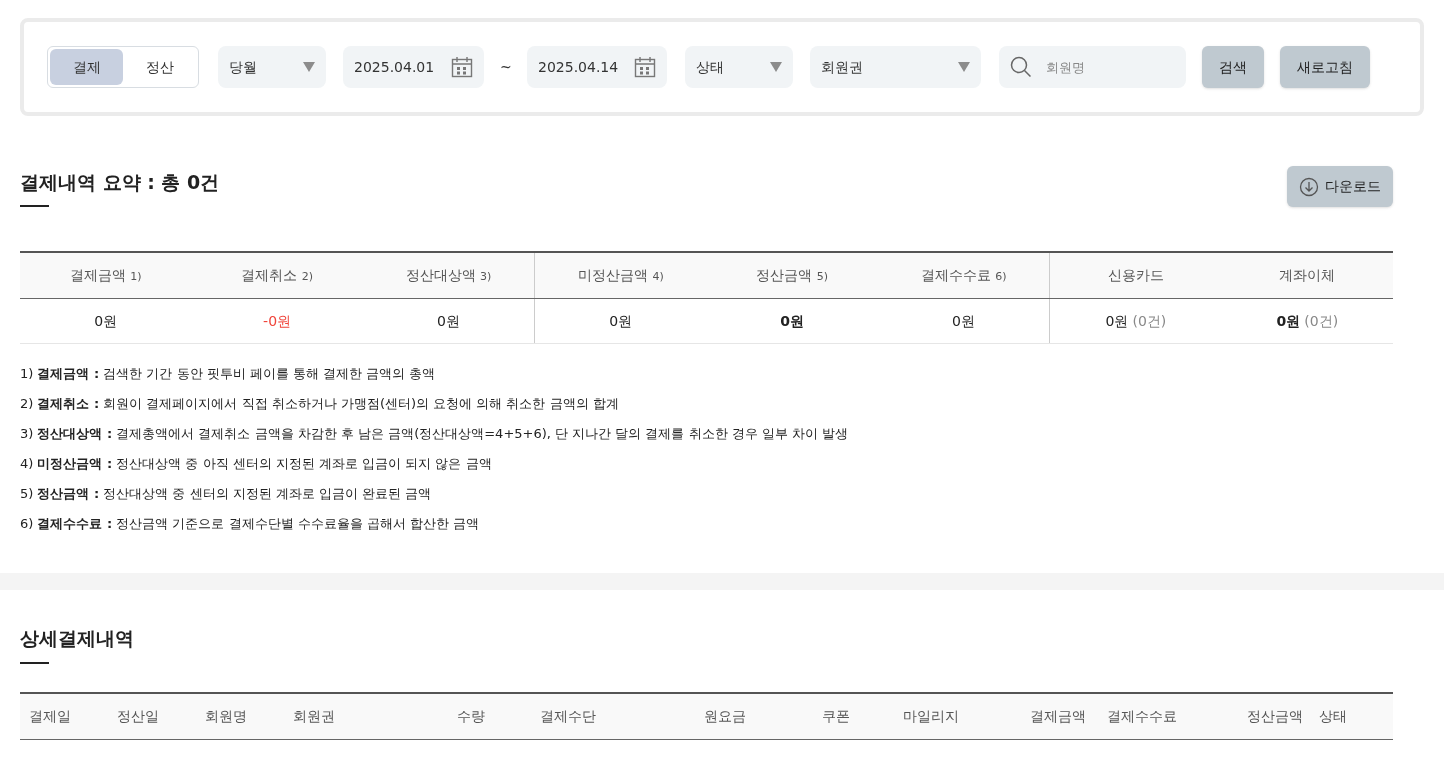 This screenshot has height=759, width=1444. Describe the element at coordinates (256, 464) in the screenshot. I see `footnote: 4) 미정산금액 : 정산대상액 중 아직 센터의 지정된 계좌로 입금이 되지 않은 금액` at that location.